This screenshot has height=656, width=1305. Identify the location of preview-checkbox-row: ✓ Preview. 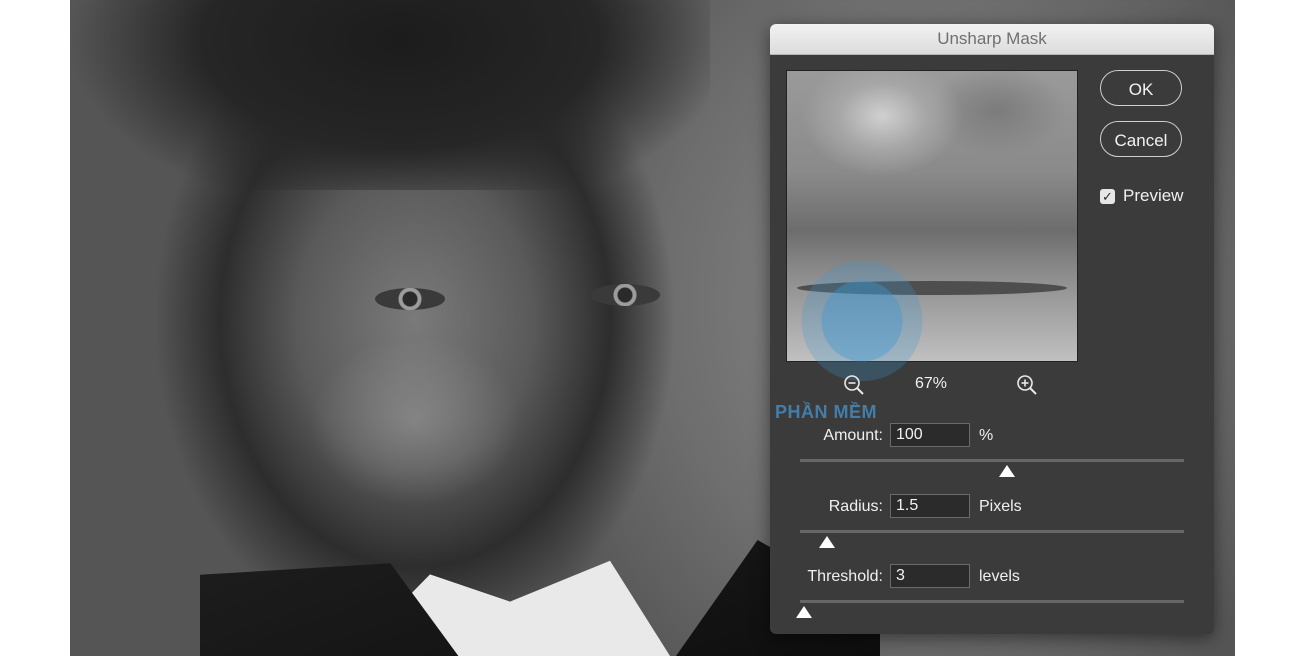
(1141, 196).